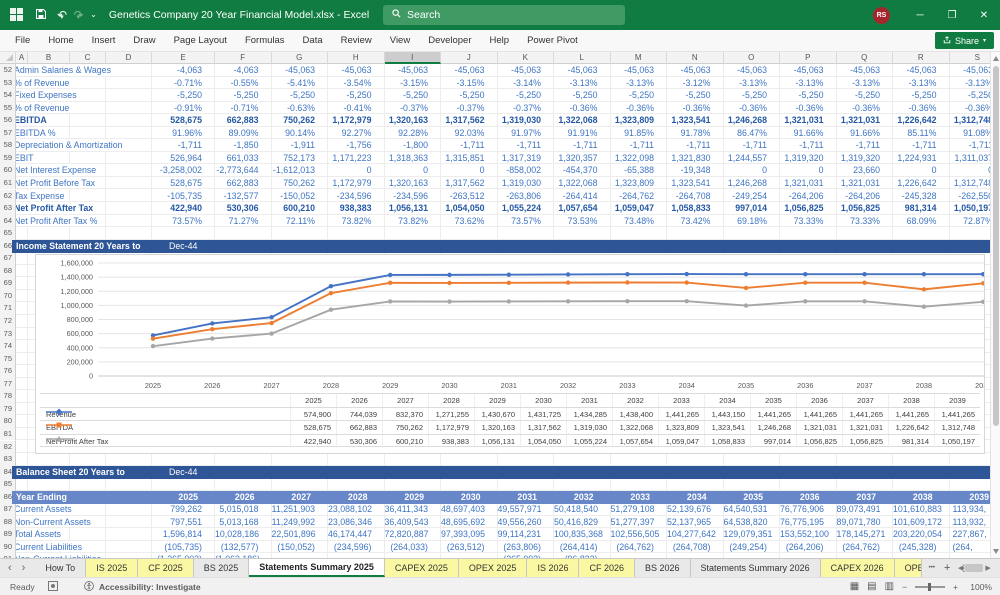  I want to click on sheet-tab-cf-2025: CF 2025, so click(166, 568).